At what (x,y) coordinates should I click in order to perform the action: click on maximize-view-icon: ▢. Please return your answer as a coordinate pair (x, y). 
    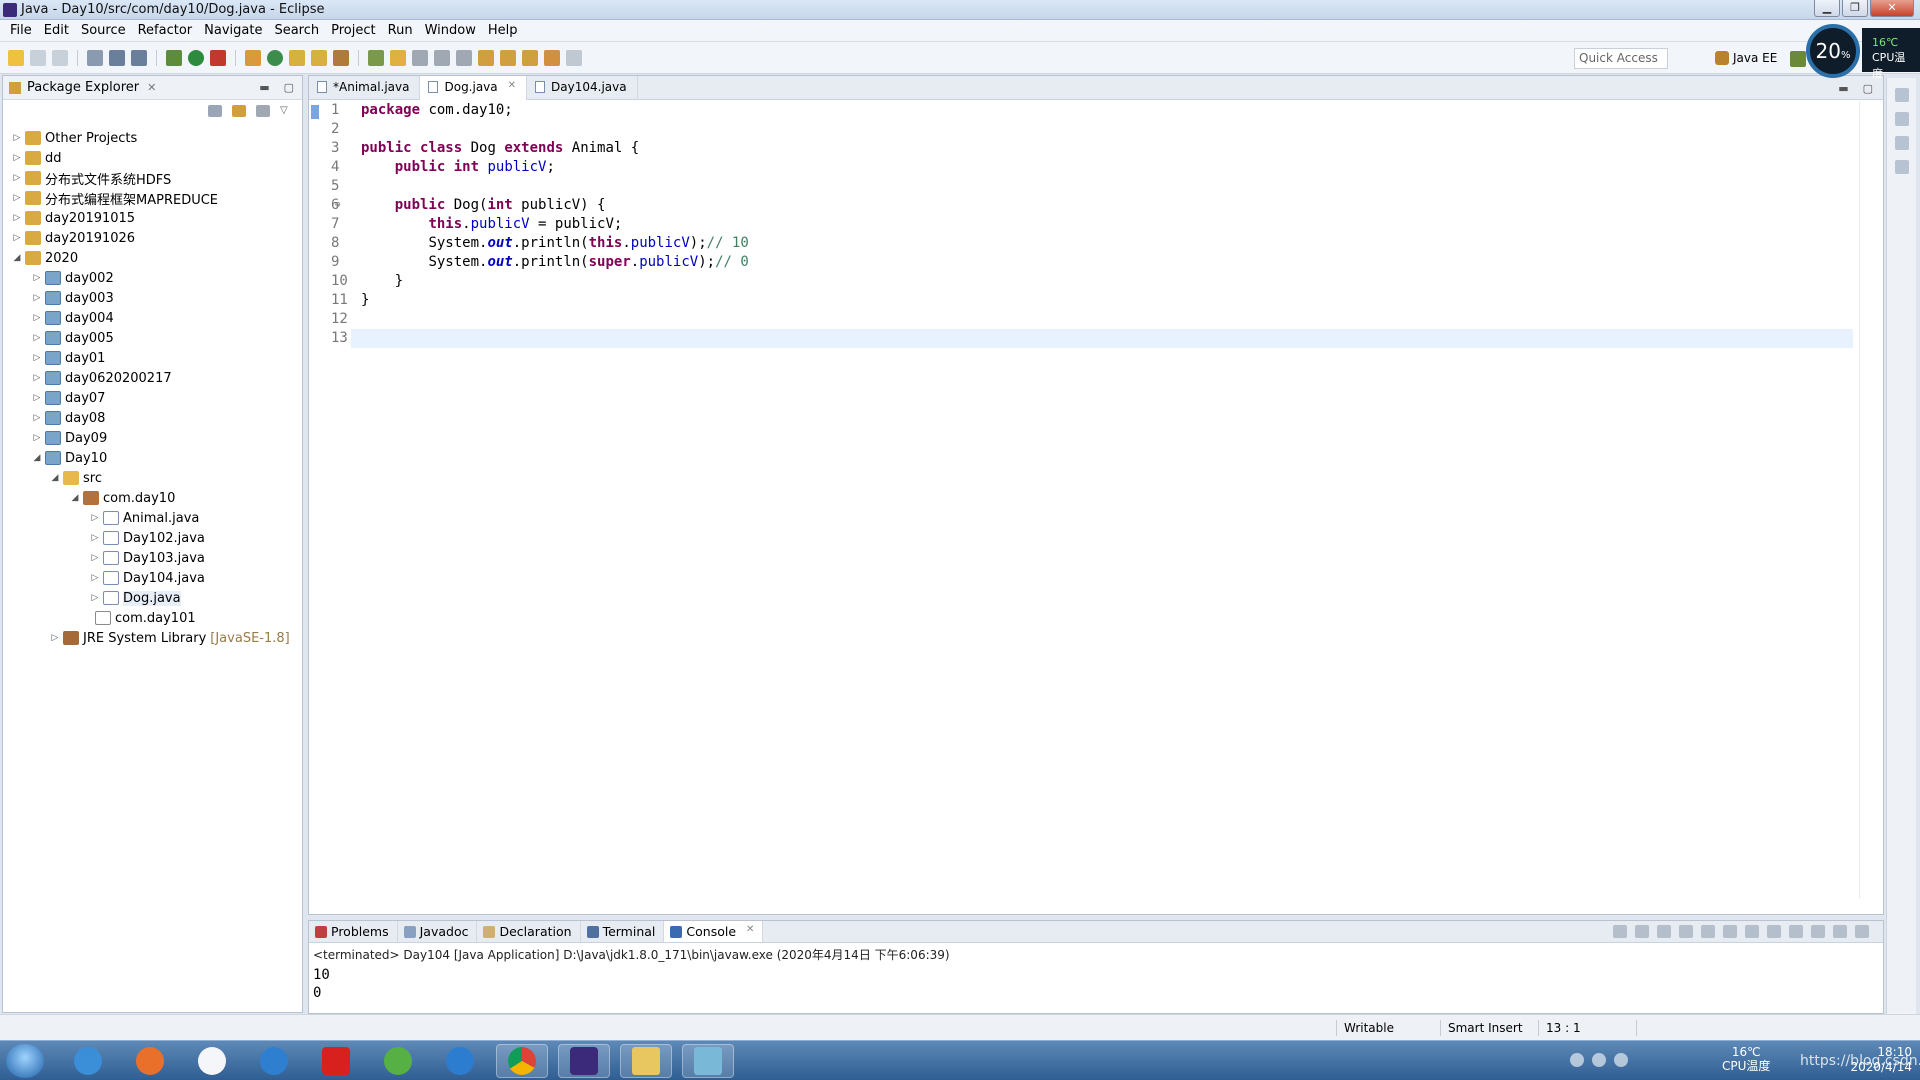
    Looking at the image, I should click on (289, 87).